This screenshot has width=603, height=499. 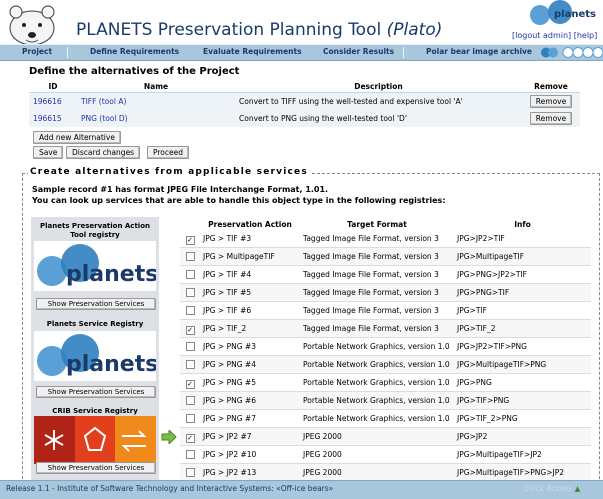 I want to click on quick-access-icon: ▲, so click(x=578, y=488).